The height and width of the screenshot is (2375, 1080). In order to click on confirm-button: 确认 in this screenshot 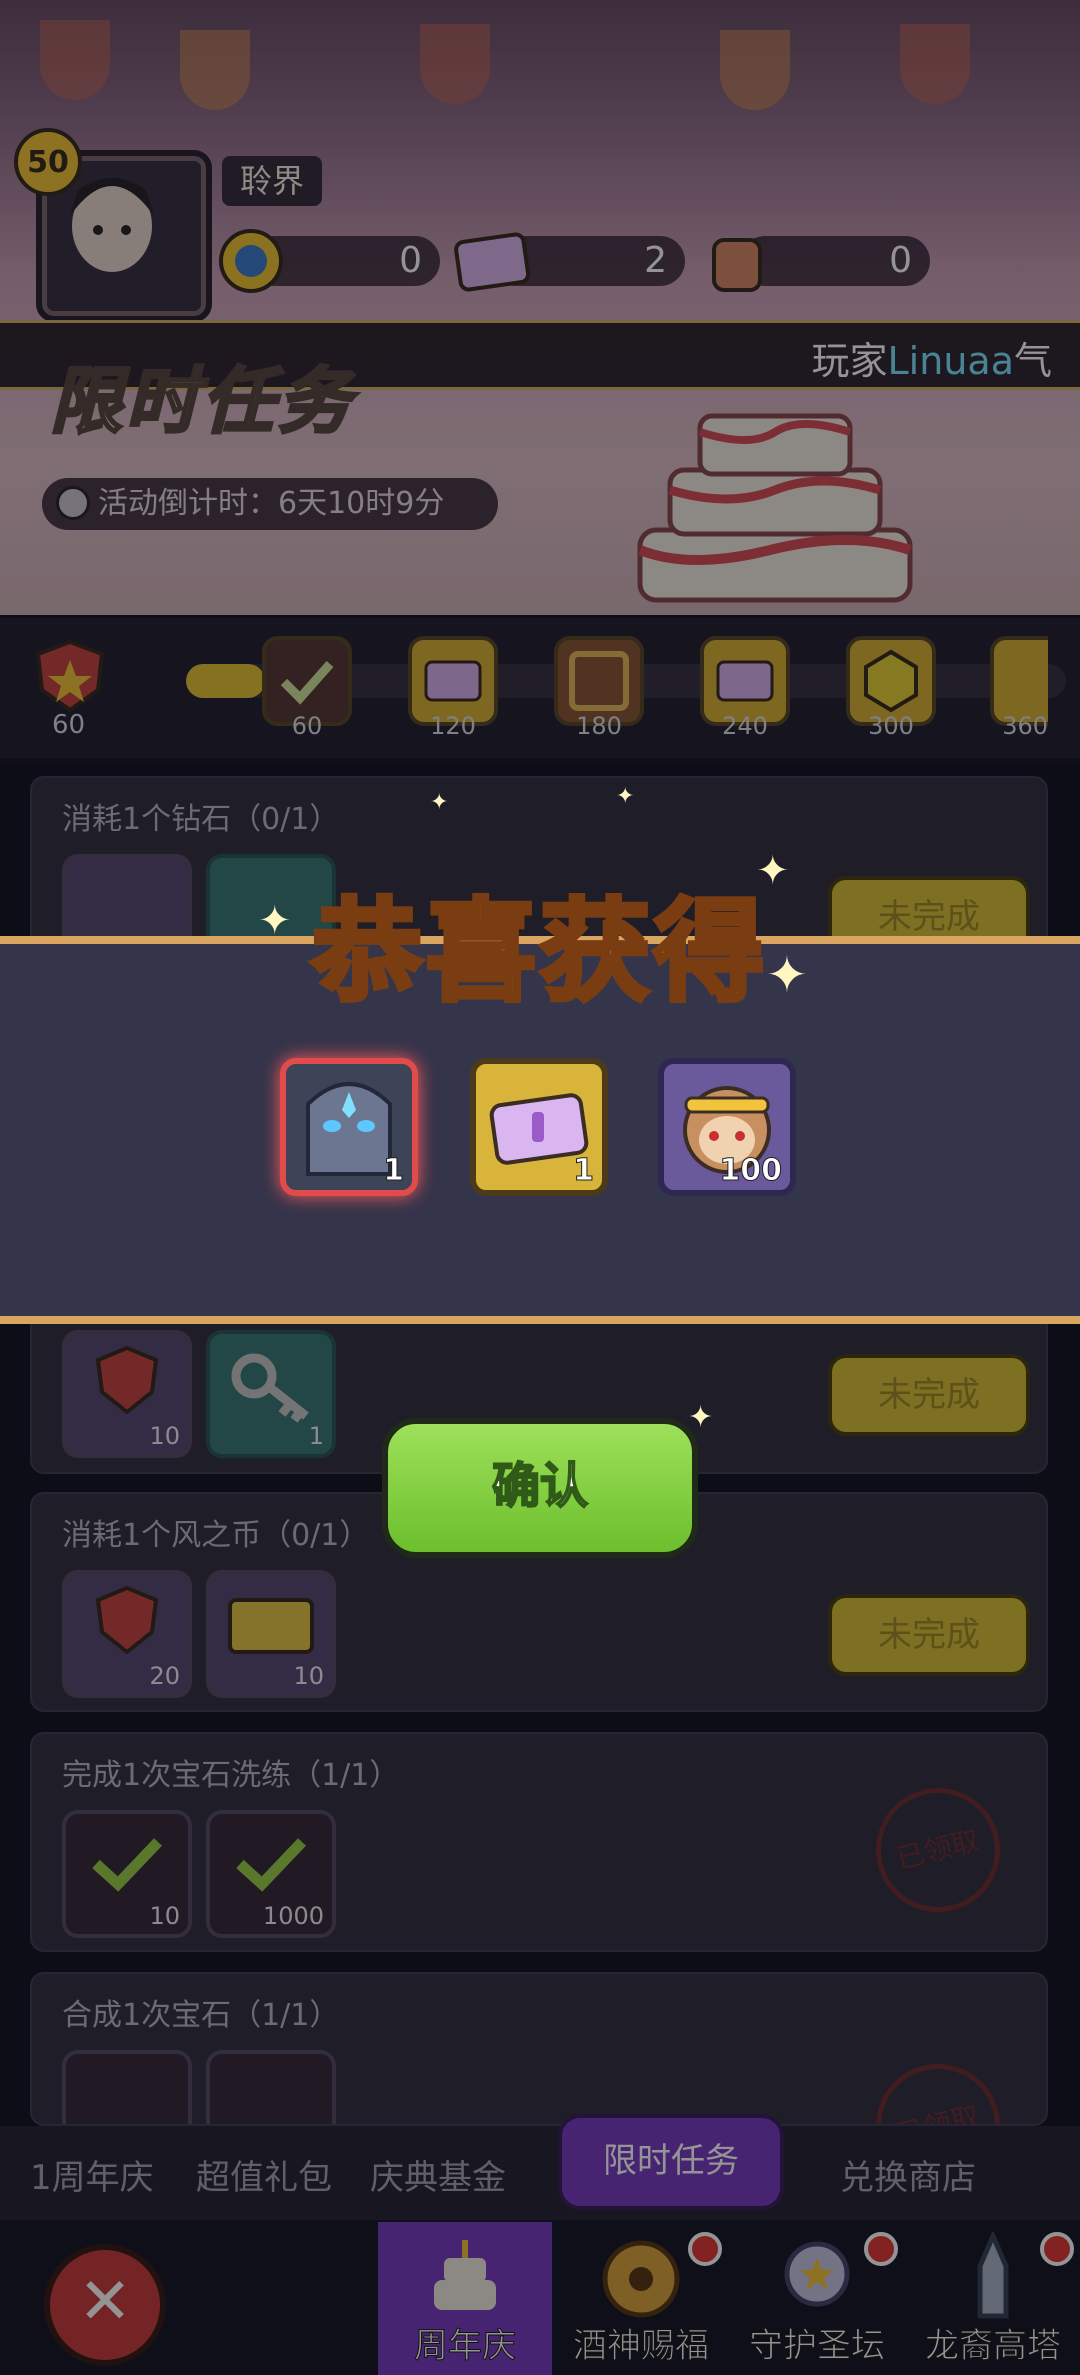, I will do `click(540, 1488)`.